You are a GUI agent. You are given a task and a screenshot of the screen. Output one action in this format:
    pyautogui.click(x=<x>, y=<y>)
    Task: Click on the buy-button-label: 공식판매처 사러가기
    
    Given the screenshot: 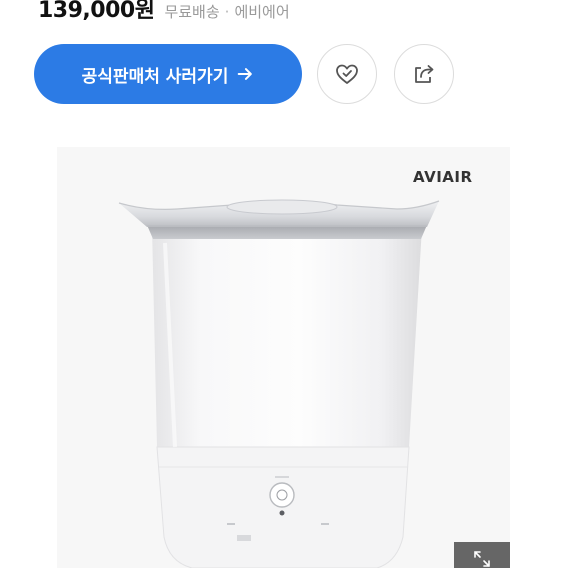 What is the action you would take?
    pyautogui.click(x=155, y=76)
    